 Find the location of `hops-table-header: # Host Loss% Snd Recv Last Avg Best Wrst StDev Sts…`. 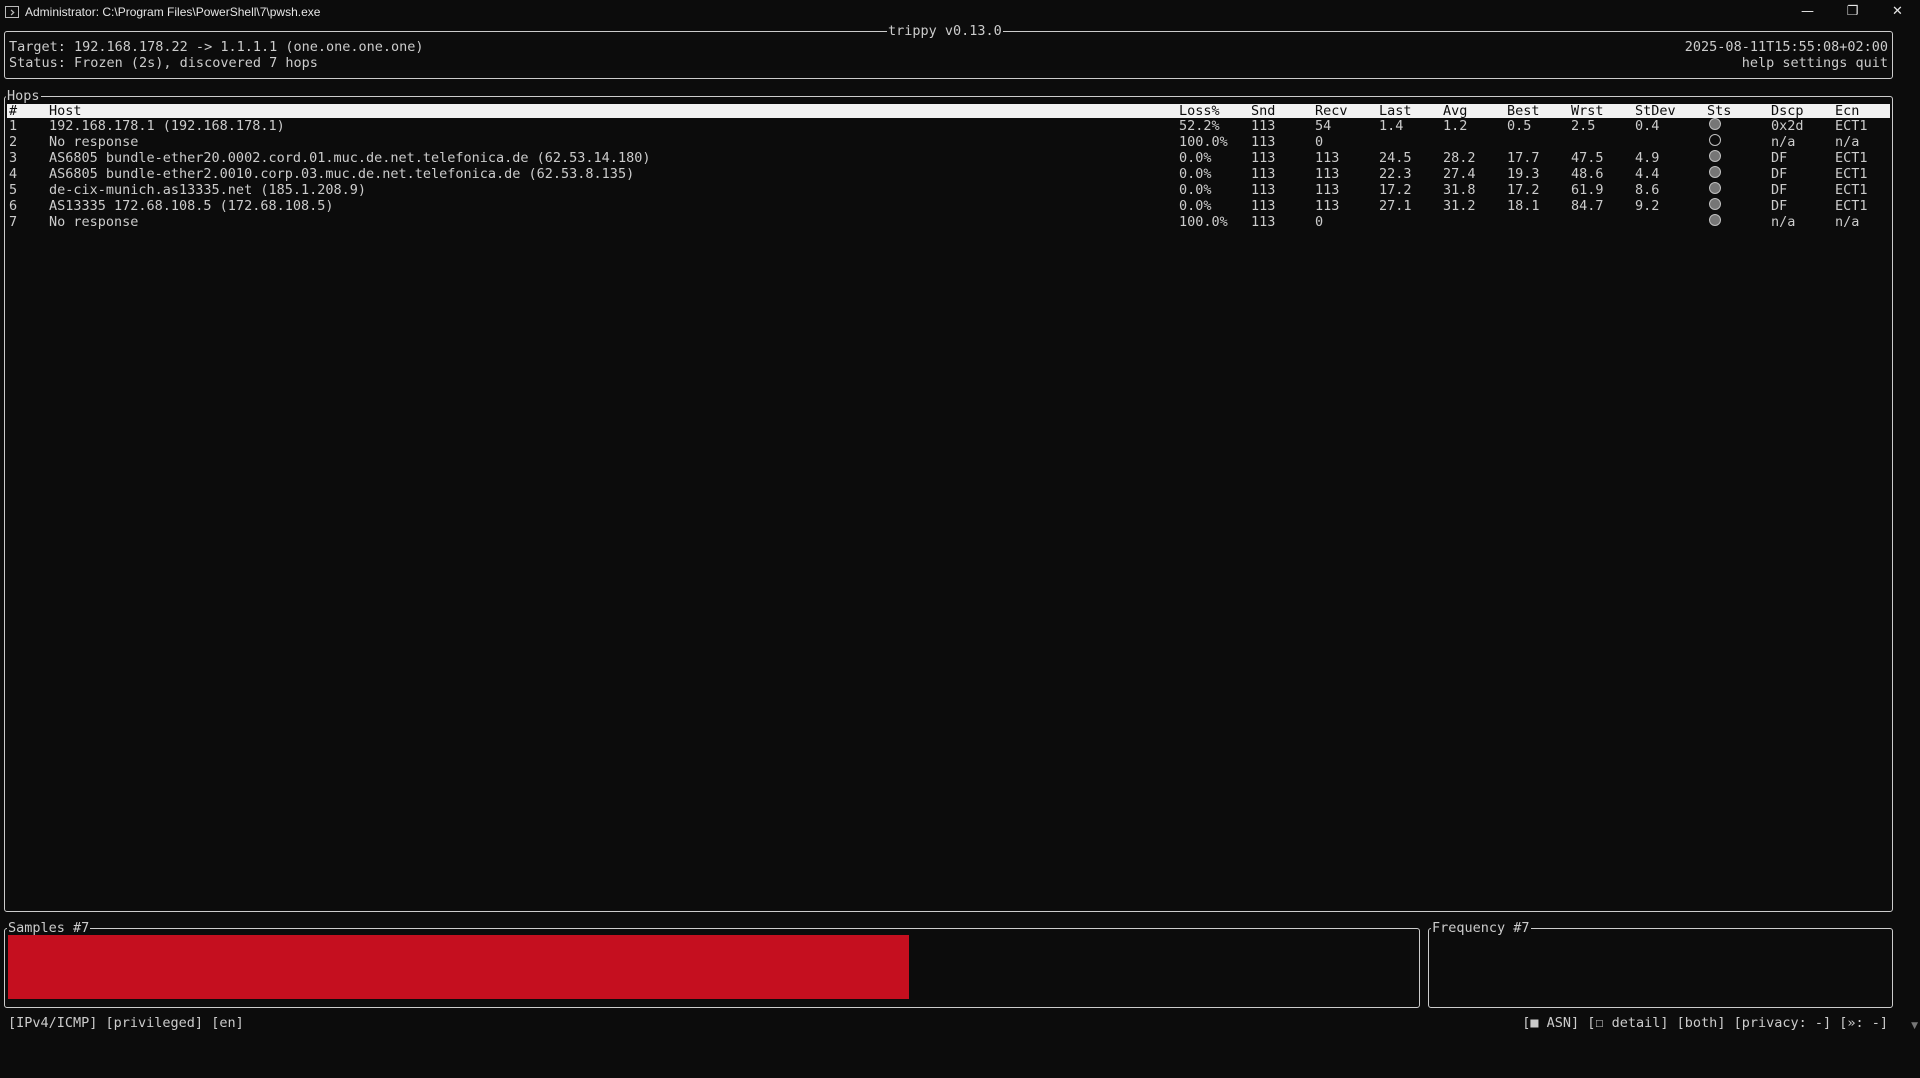

hops-table-header: # Host Loss% Snd Recv Last Avg Best Wrst StDev Sts… is located at coordinates (948, 111).